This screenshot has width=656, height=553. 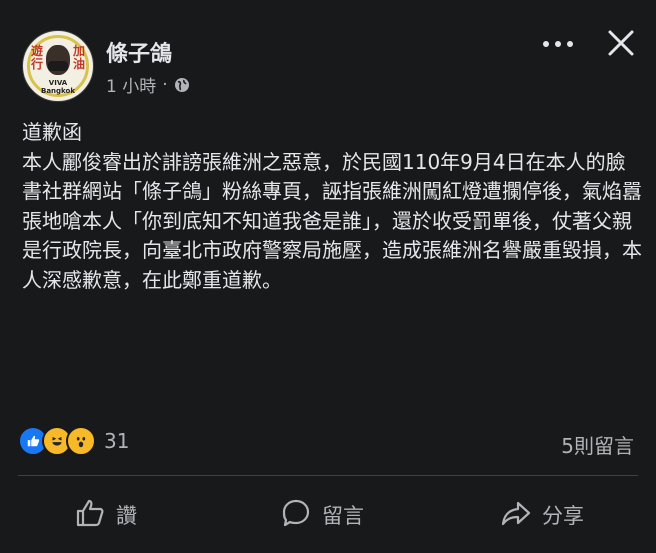 I want to click on avatar: 遊行 加油 VIVA Bangkok, so click(x=58, y=66).